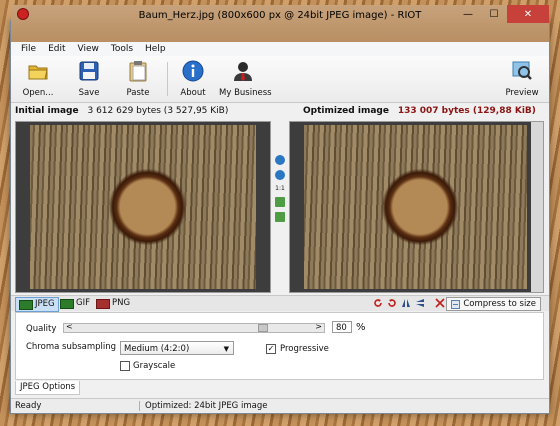 The height and width of the screenshot is (426, 560). Describe the element at coordinates (206, 406) in the screenshot. I see `status-optimized-info: Optimized: 24bit JPEG image` at that location.